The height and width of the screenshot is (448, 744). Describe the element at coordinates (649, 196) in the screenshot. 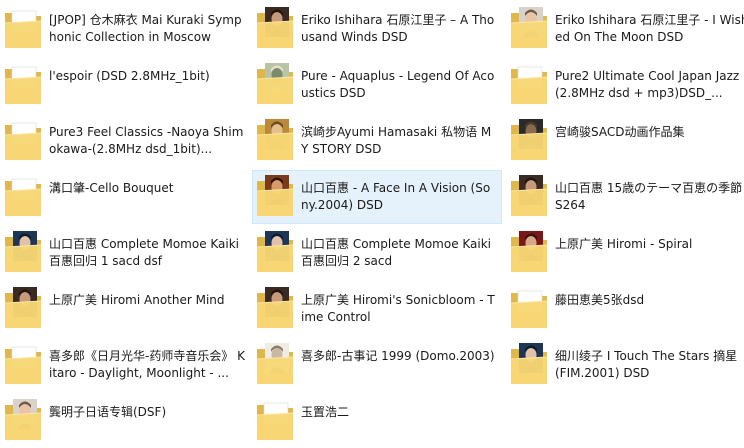

I see `folder-name: 山口百惠 15歳のテーマ百恵の季節 -S264` at that location.